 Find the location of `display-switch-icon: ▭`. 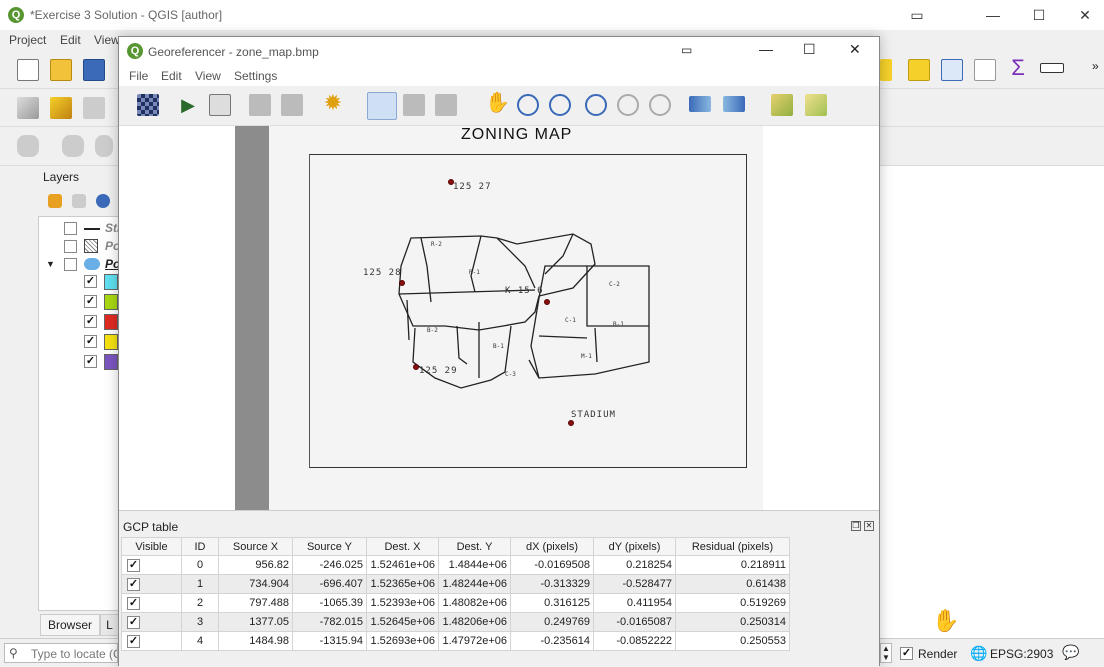

display-switch-icon: ▭ is located at coordinates (917, 15).